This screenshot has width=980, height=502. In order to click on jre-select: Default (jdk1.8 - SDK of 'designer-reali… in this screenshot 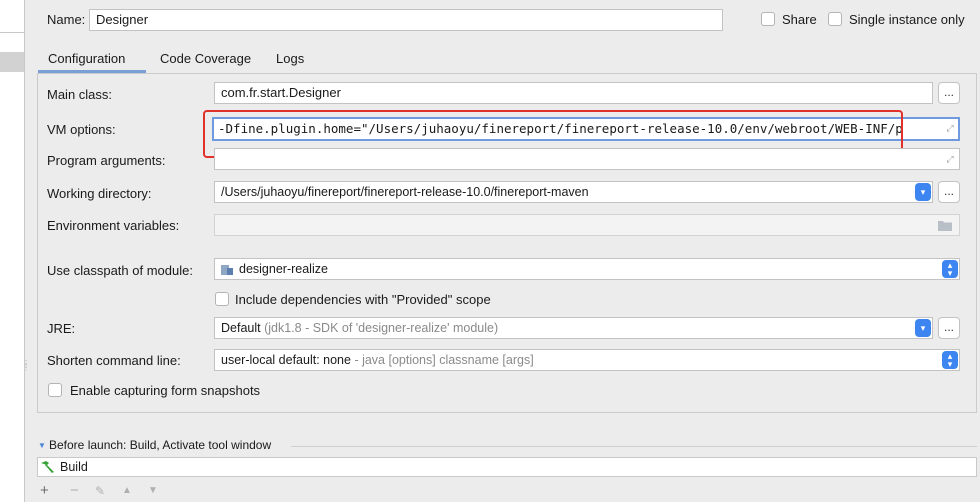, I will do `click(573, 328)`.